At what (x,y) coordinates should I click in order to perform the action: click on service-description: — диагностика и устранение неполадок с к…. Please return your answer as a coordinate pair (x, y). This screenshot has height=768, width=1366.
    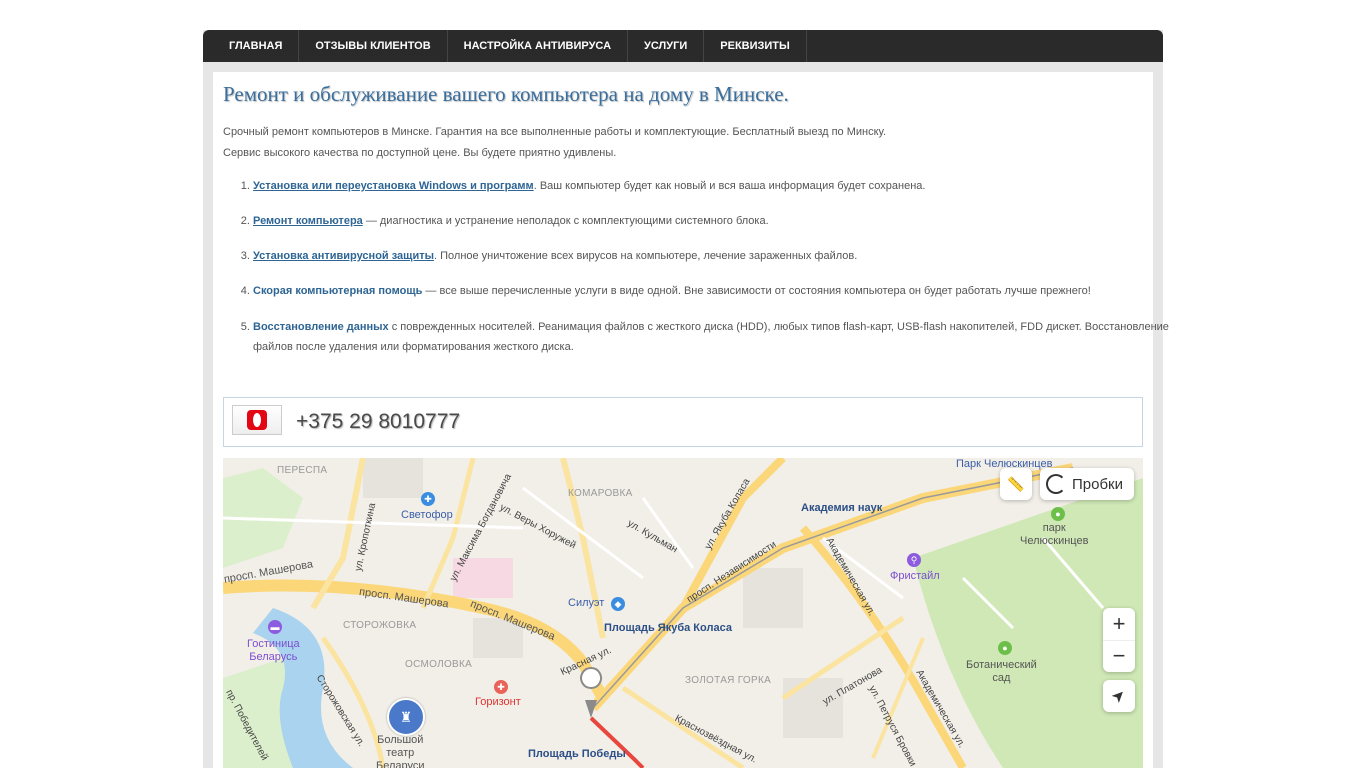
    Looking at the image, I should click on (565, 221).